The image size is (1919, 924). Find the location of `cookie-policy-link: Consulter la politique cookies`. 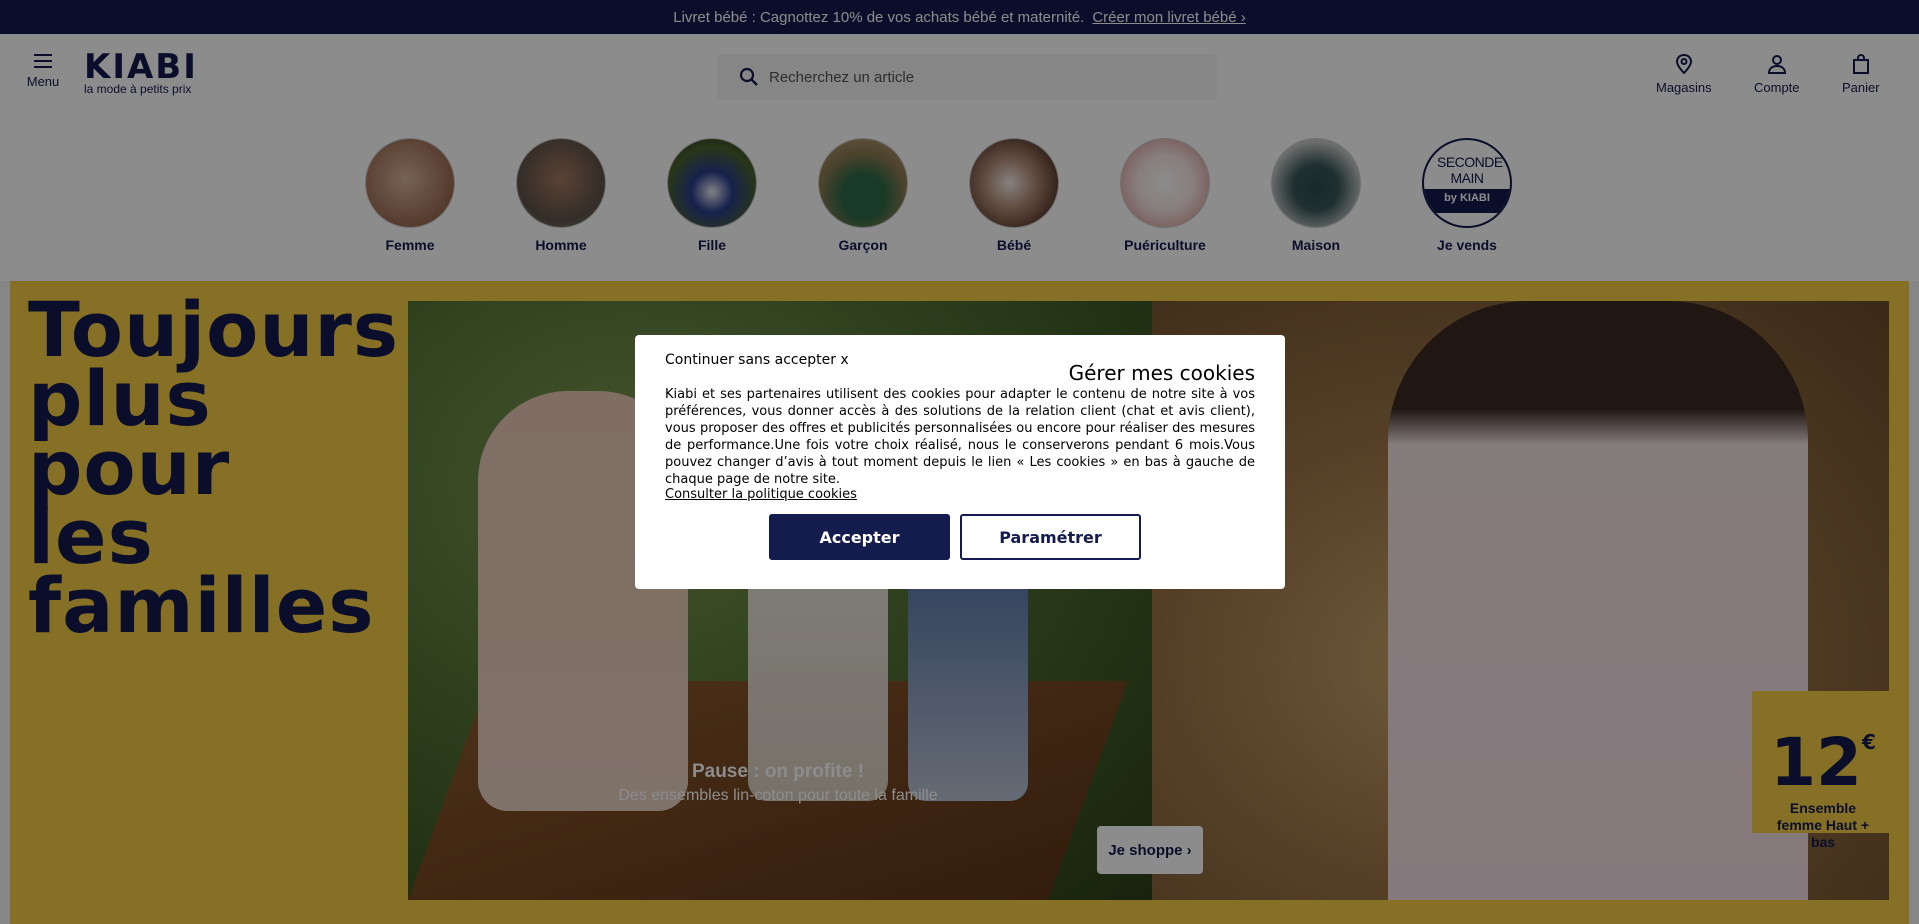

cookie-policy-link: Consulter la politique cookies is located at coordinates (761, 494).